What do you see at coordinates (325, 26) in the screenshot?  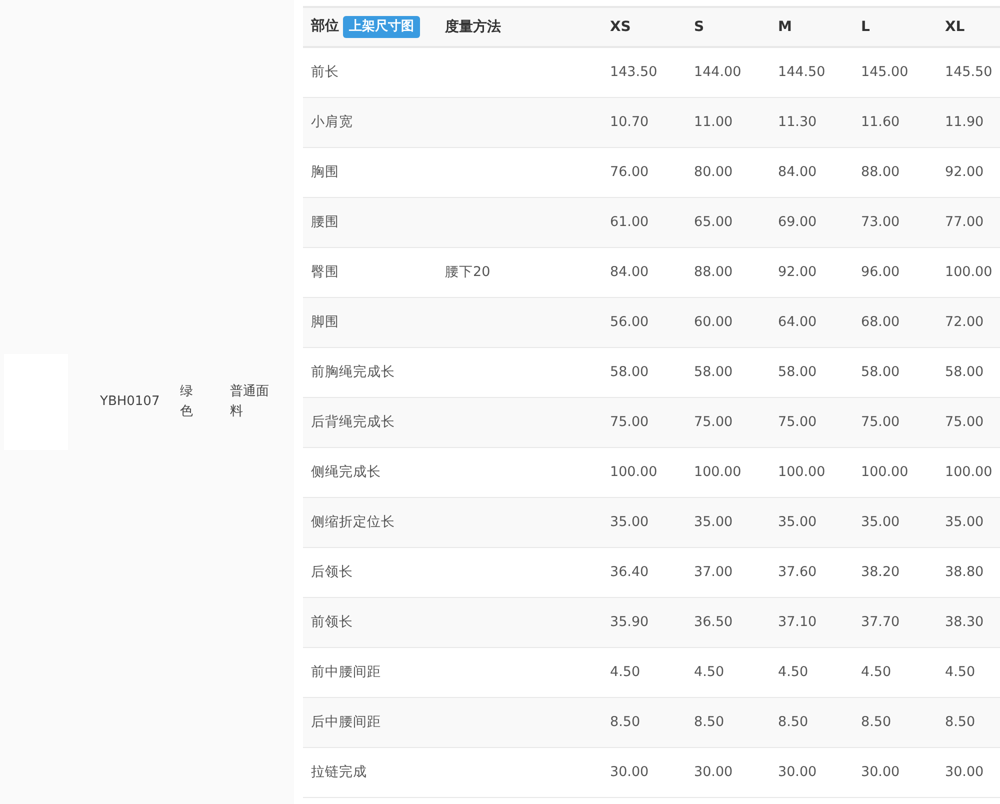 I see `column-header: 部位` at bounding box center [325, 26].